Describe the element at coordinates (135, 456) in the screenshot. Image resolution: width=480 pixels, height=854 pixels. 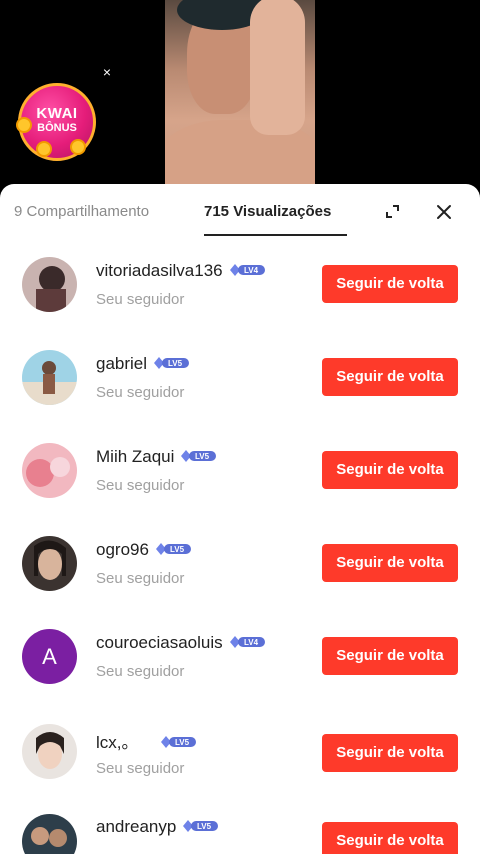
I see `username-text: Miih Zaqui` at that location.